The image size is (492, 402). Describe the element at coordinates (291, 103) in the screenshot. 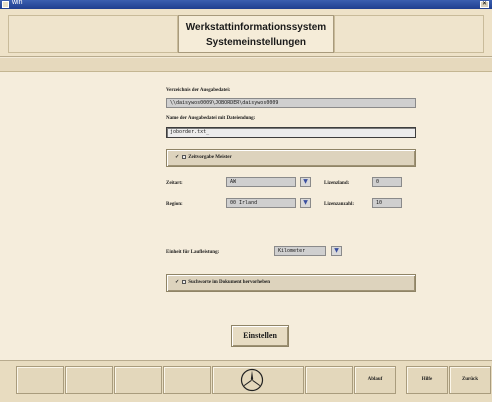

I see `output-dir-field: \\daisywos0009\JOBORDER\daisywos0009` at that location.